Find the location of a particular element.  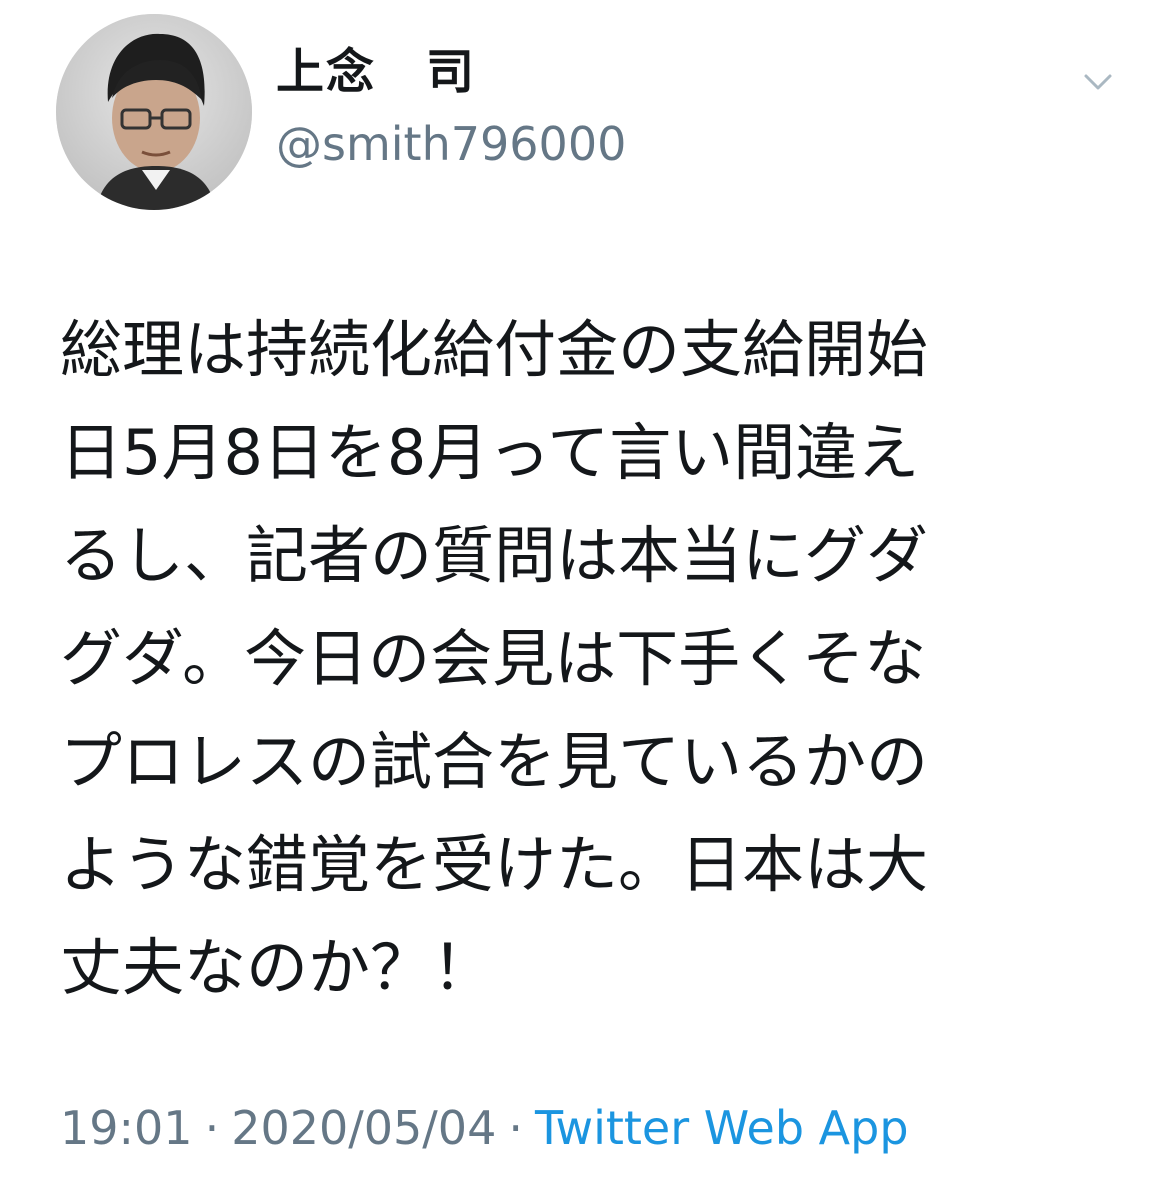

tweet-time: 19:01 is located at coordinates (126, 1128).